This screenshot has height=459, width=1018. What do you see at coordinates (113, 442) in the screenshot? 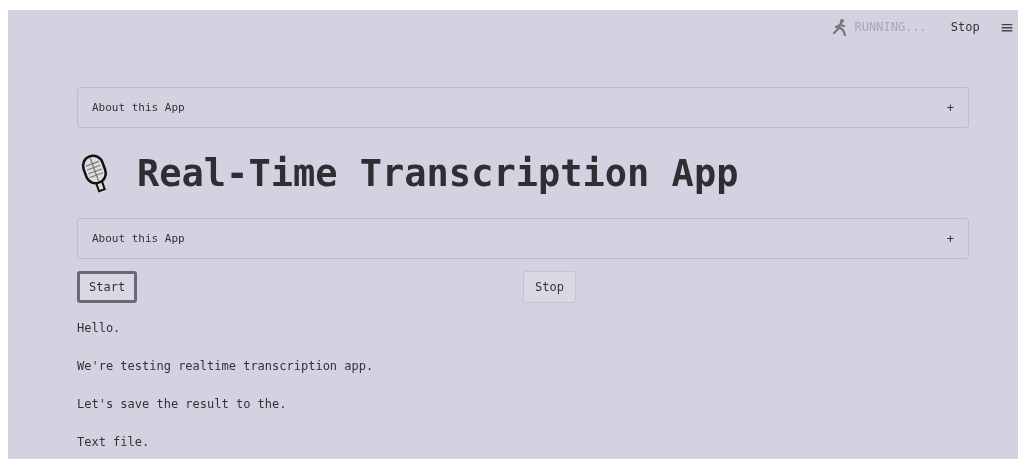
I see `transcript-line: Text file.` at bounding box center [113, 442].